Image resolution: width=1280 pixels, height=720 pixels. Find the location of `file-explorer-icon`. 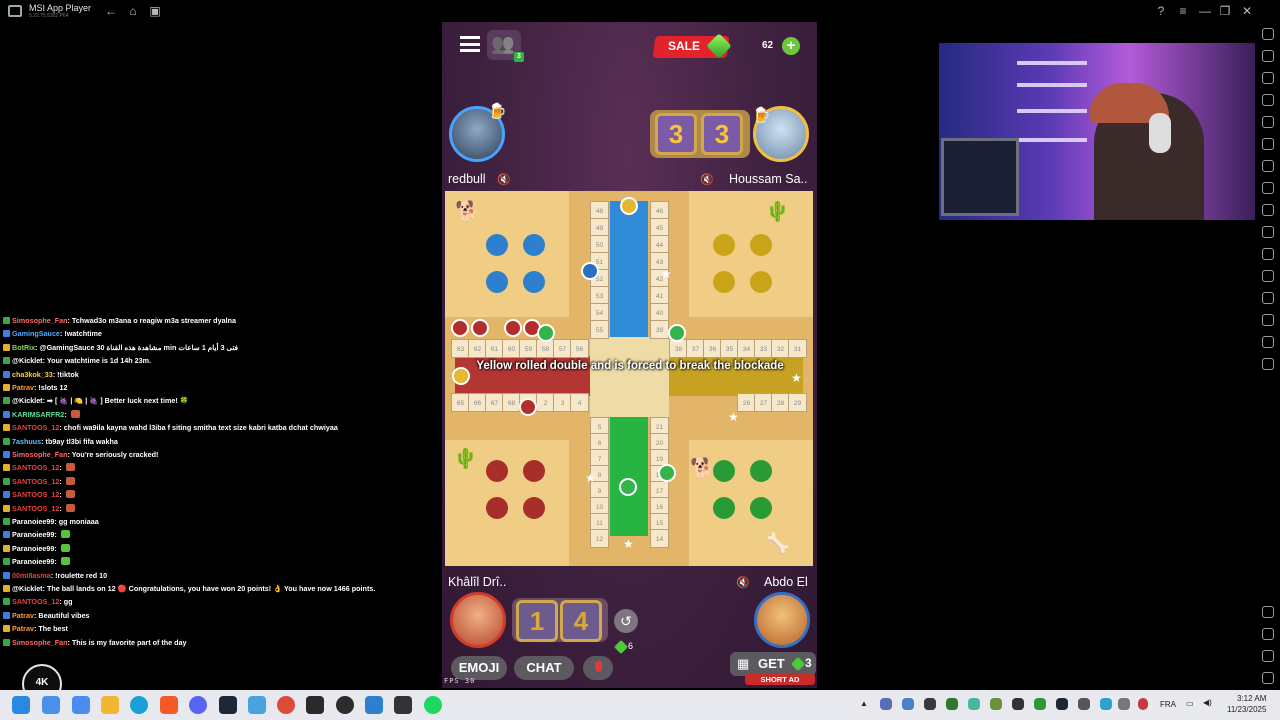

file-explorer-icon is located at coordinates (110, 705).